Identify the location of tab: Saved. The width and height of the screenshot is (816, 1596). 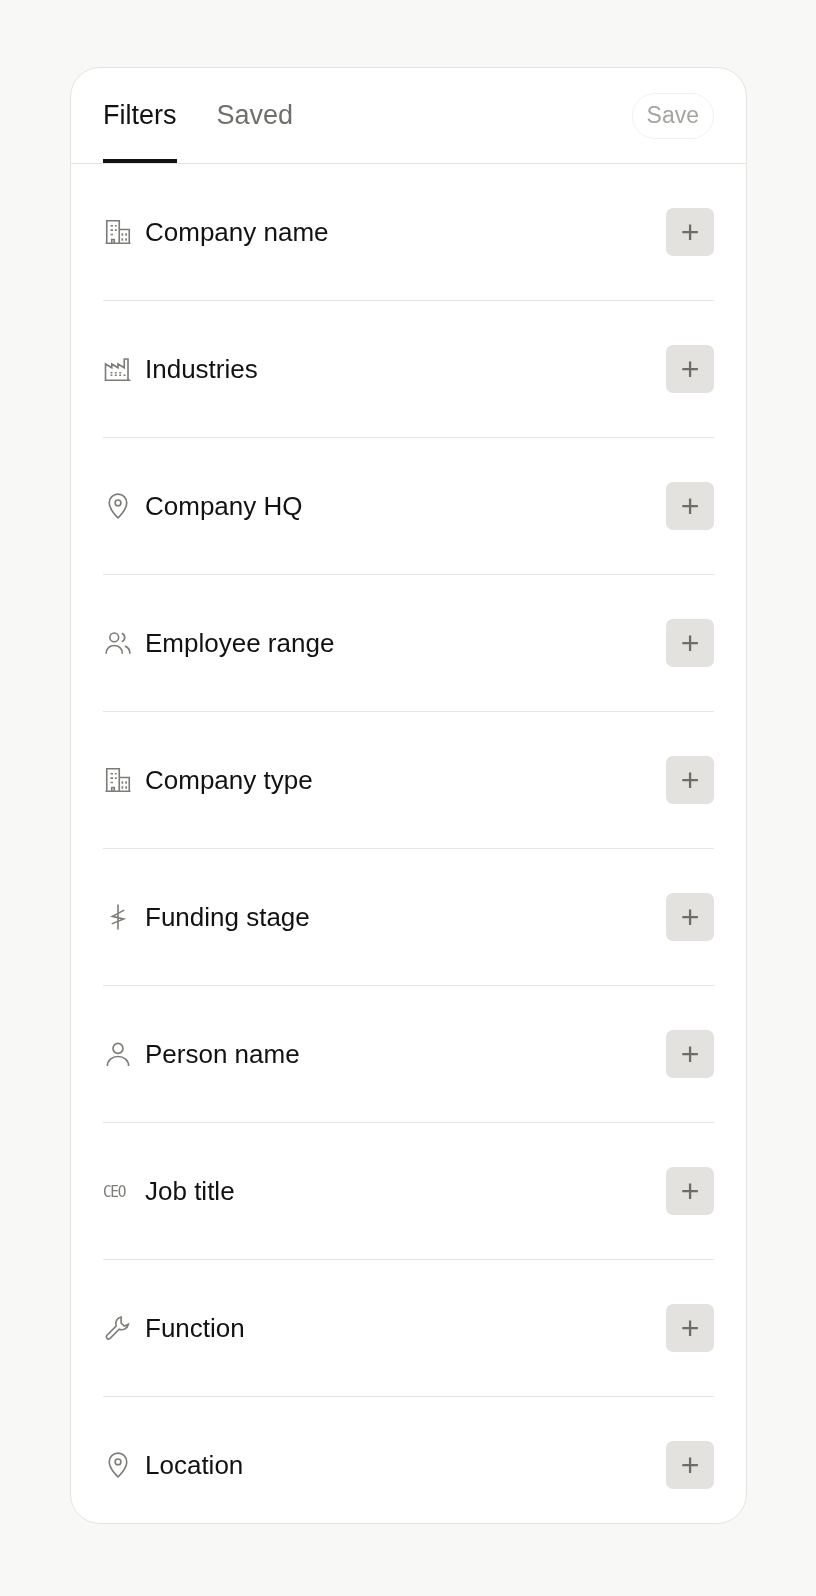
(255, 115).